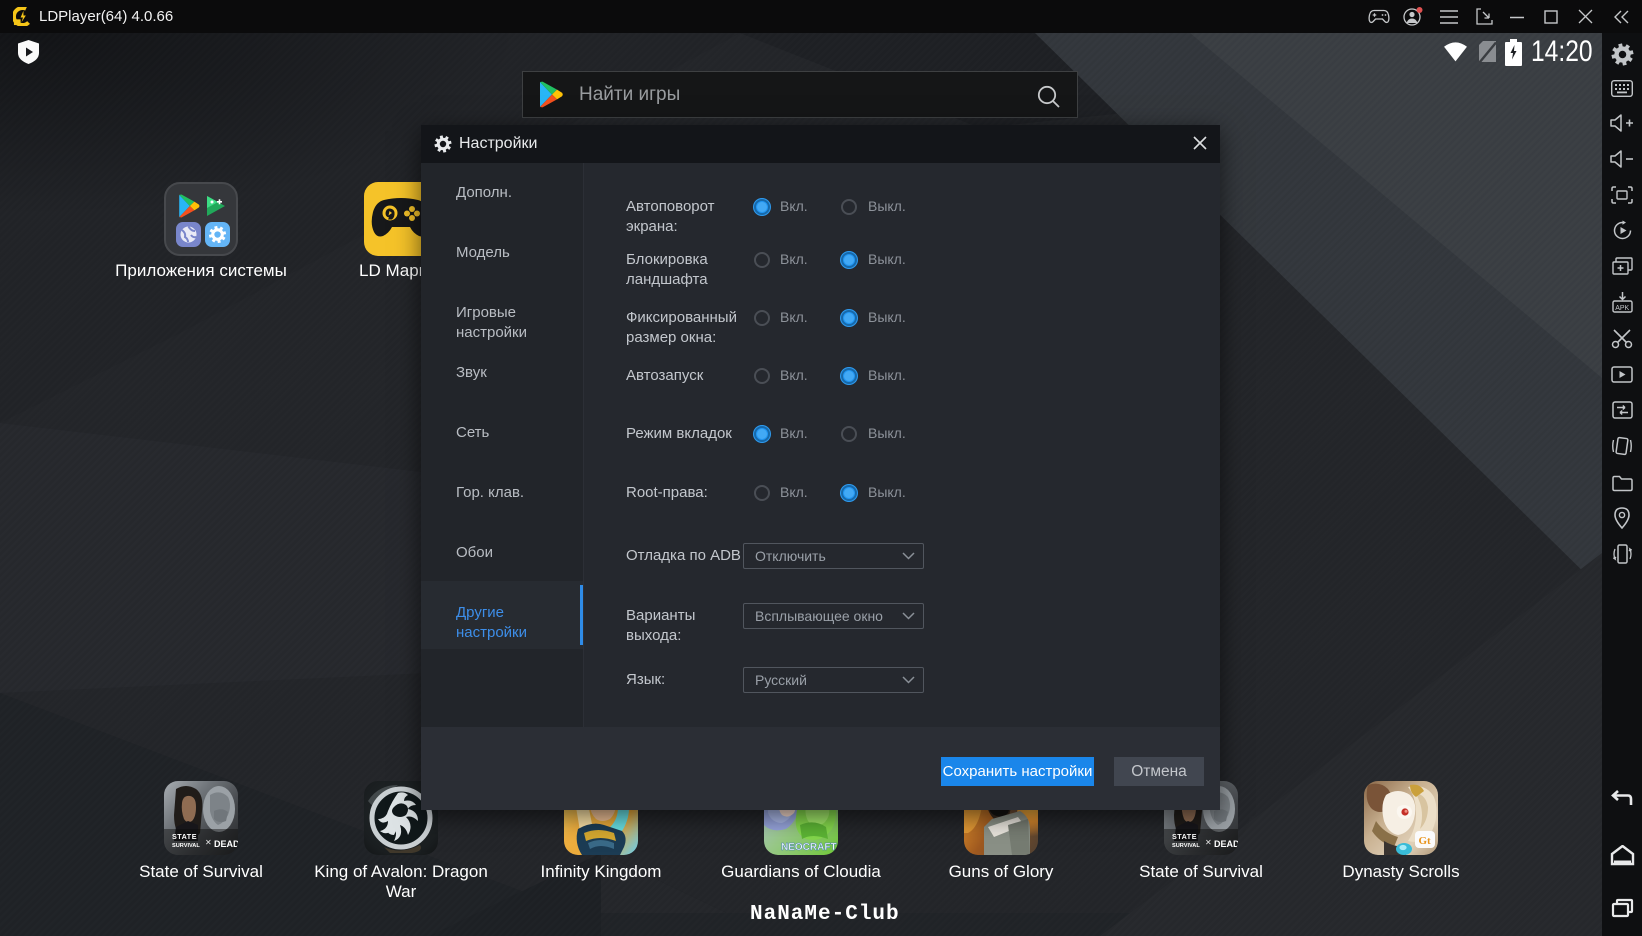 This screenshot has width=1642, height=936. Describe the element at coordinates (1622, 308) in the screenshot. I see `svg-text: APK` at that location.